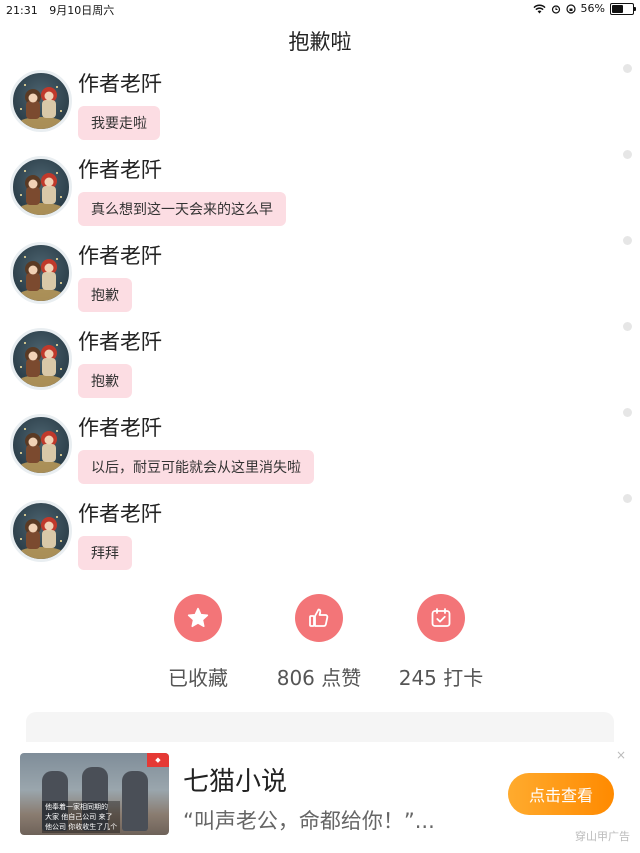 This screenshot has width=640, height=853. I want to click on favorite-button: 已收藏, so click(198, 642).